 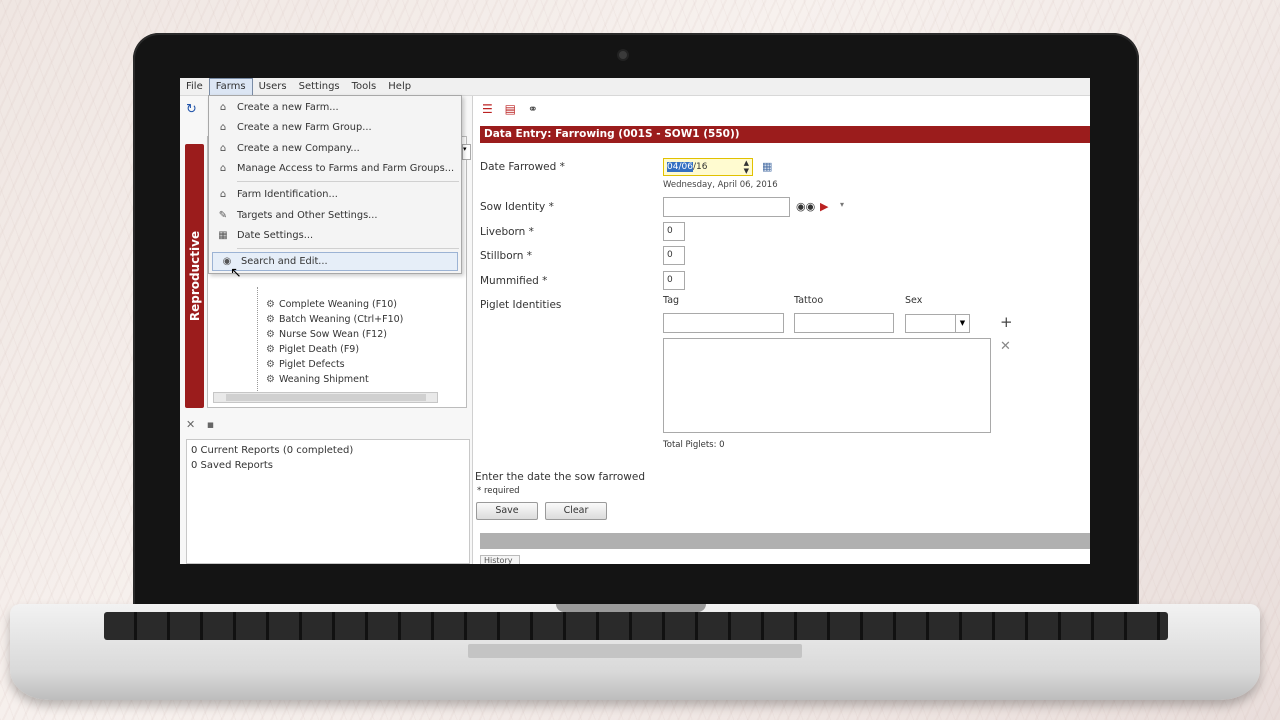 I want to click on menu-farms: Farms, so click(x=230, y=87).